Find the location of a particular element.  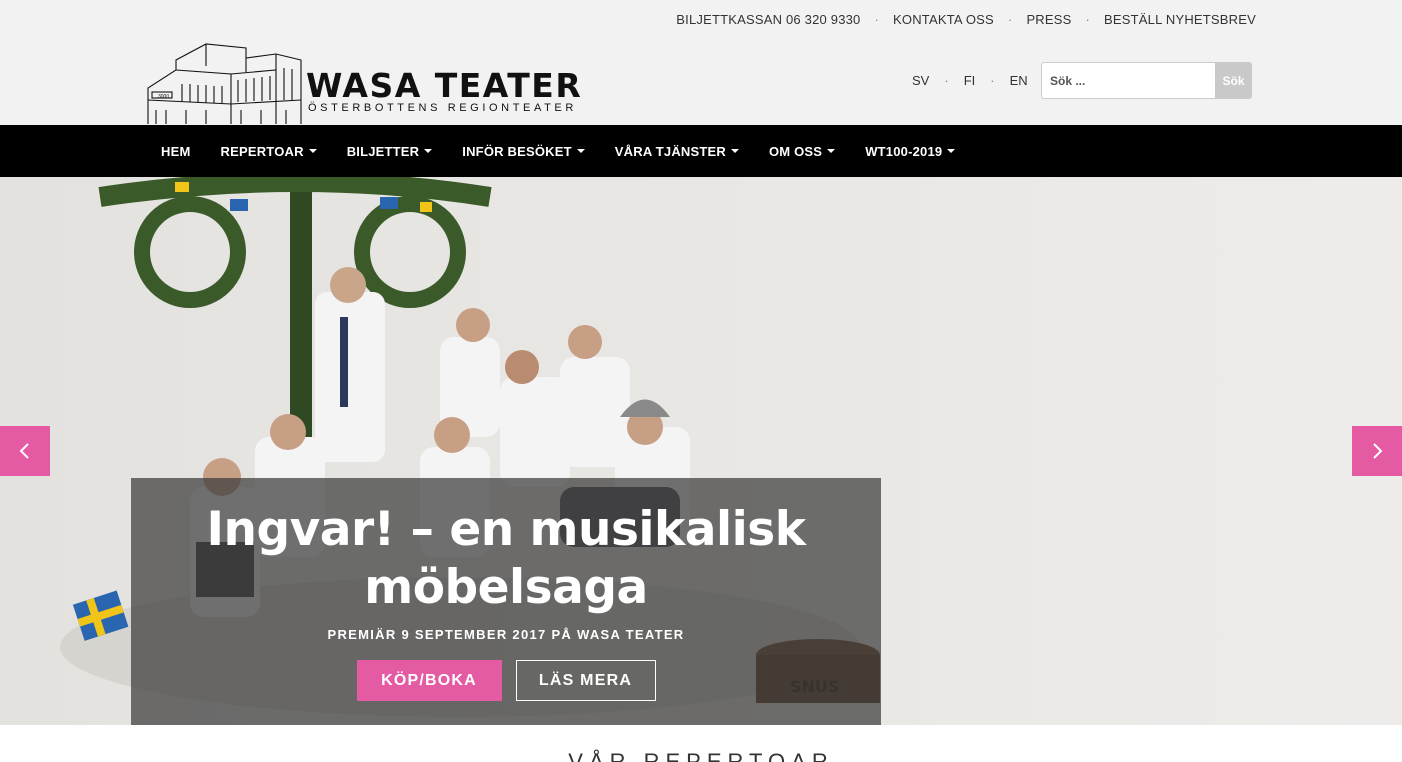

nav-item-label: WT100-2019 is located at coordinates (904, 151).